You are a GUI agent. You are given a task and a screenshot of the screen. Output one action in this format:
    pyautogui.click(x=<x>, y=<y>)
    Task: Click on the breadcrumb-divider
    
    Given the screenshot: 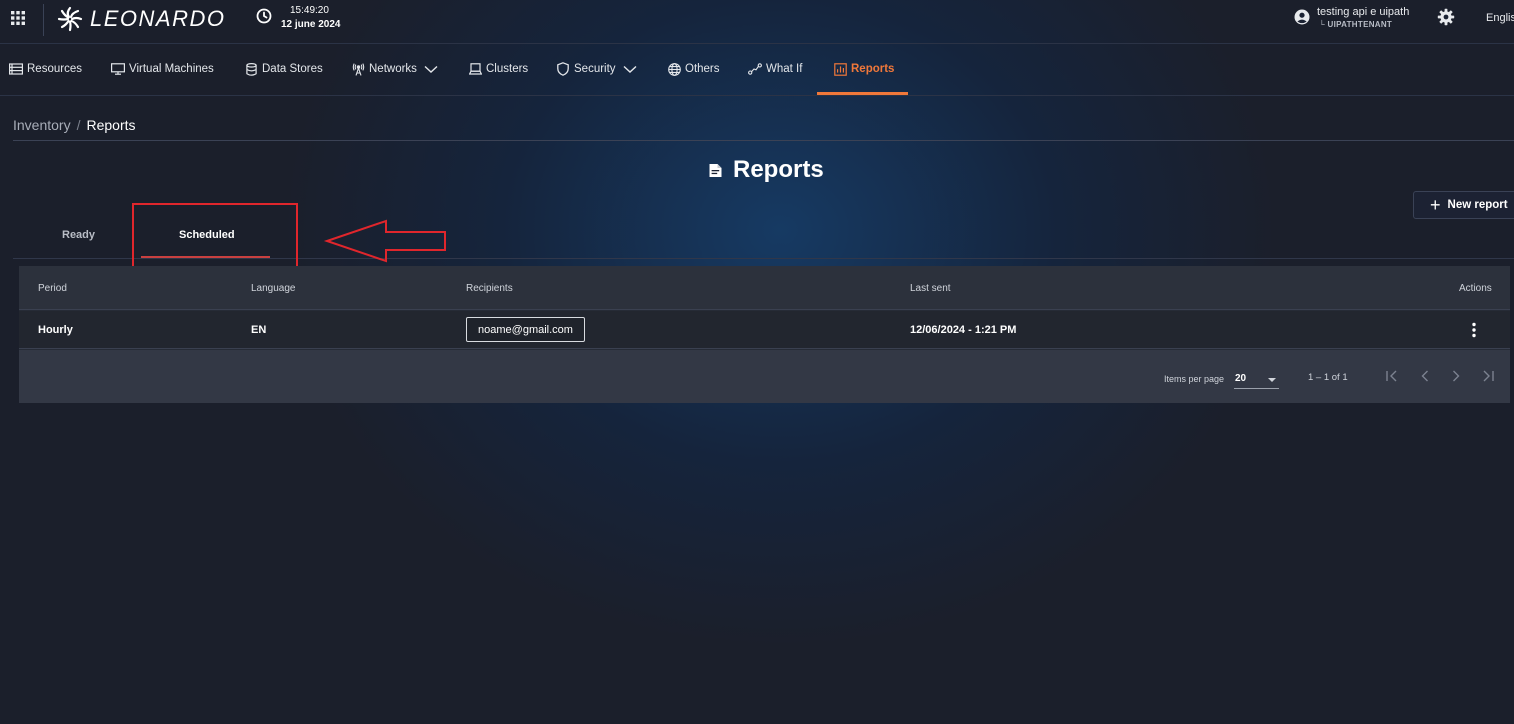 What is the action you would take?
    pyautogui.click(x=763, y=140)
    